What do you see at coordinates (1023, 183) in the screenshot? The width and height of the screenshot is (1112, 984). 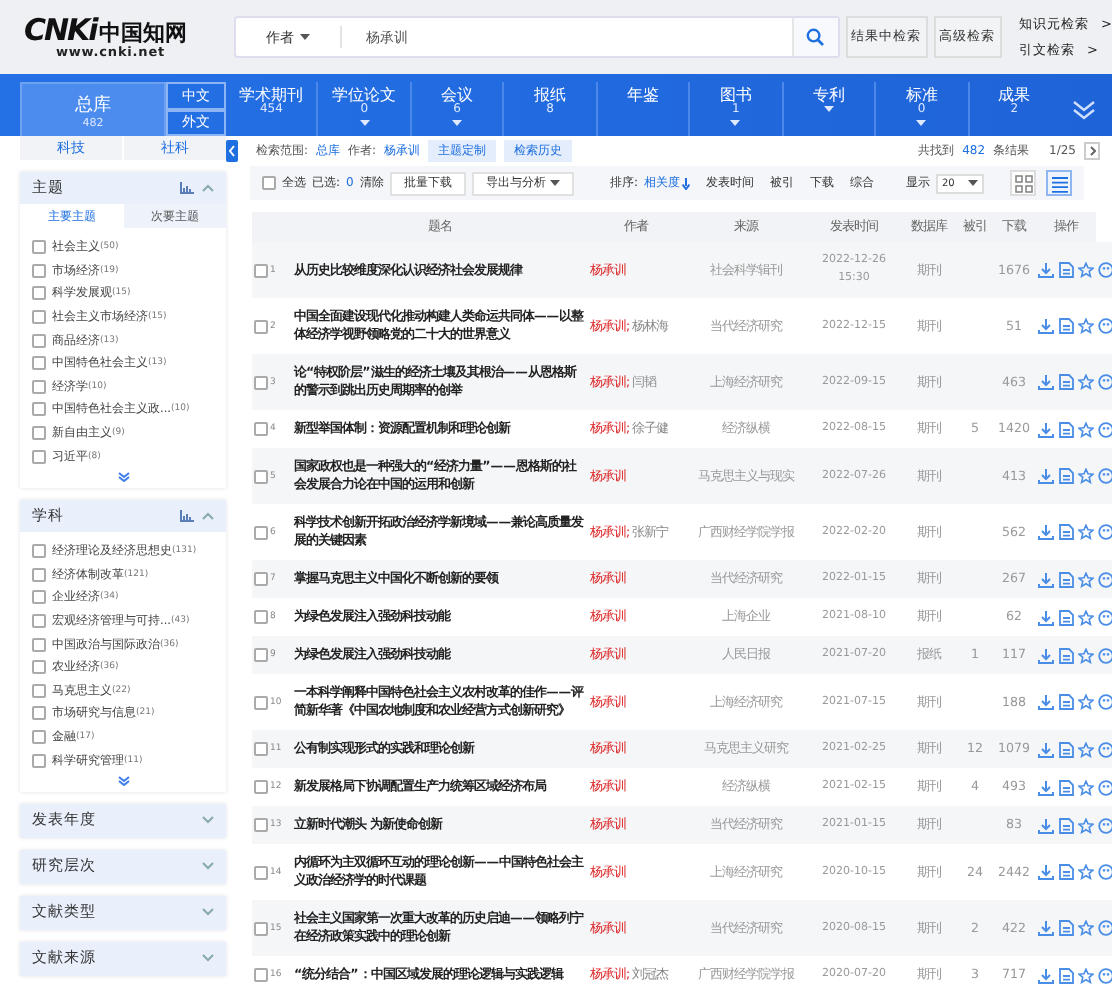 I see `grid-view-button` at bounding box center [1023, 183].